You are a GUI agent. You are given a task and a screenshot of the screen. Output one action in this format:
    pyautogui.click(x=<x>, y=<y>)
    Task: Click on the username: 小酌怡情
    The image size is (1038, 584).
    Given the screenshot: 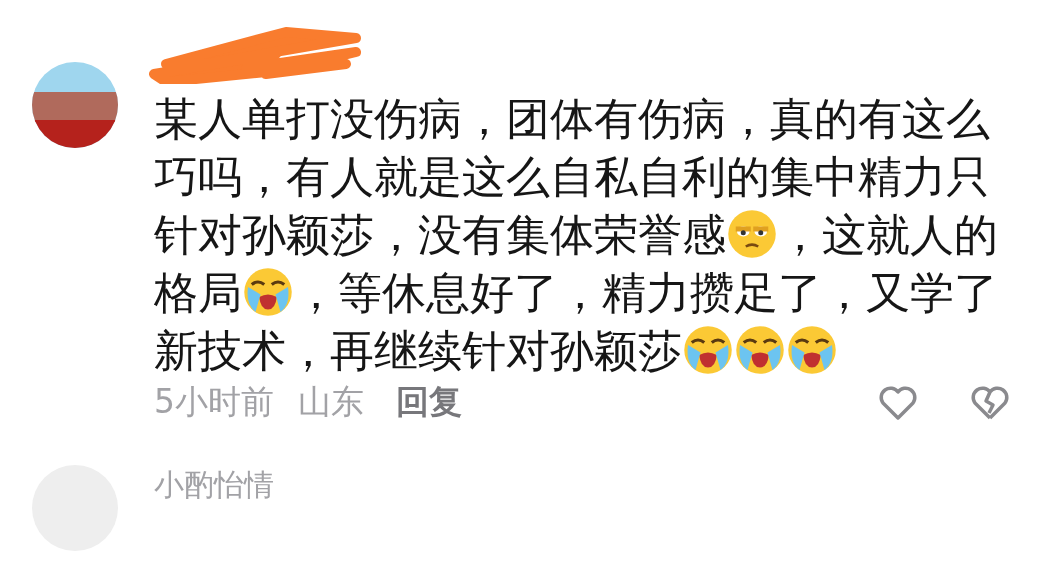 What is the action you would take?
    pyautogui.click(x=214, y=485)
    